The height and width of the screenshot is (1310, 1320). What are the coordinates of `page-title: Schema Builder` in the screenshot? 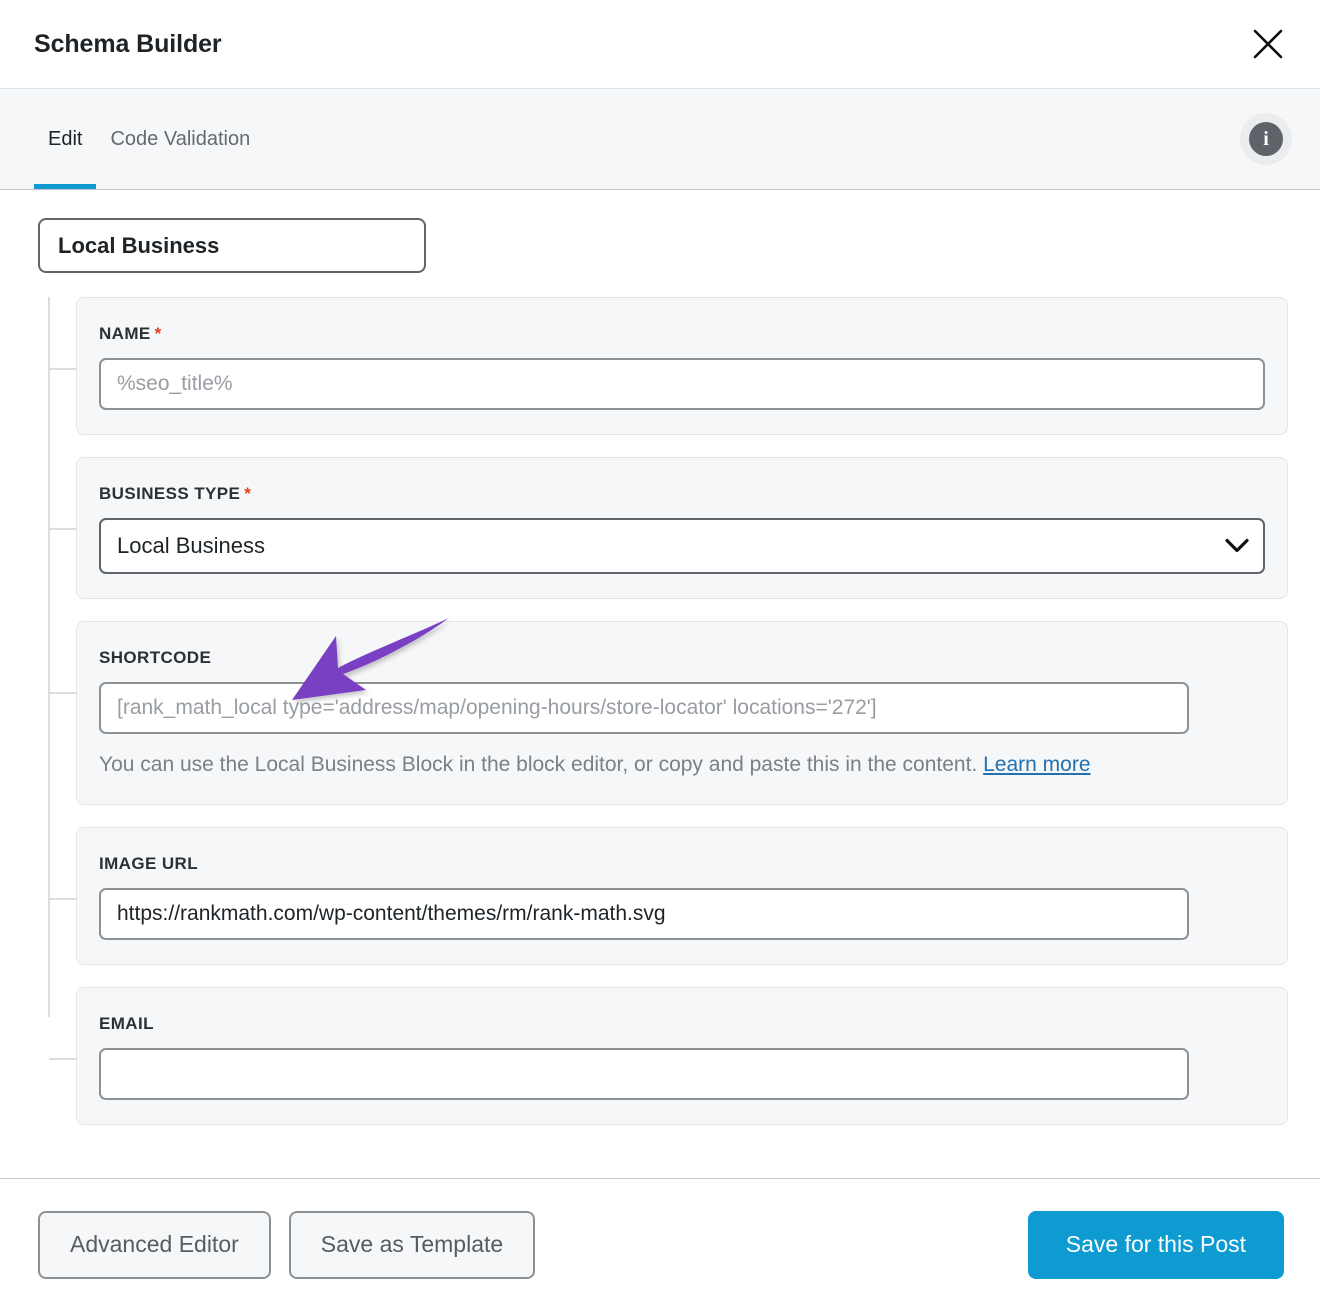 It's located at (128, 43).